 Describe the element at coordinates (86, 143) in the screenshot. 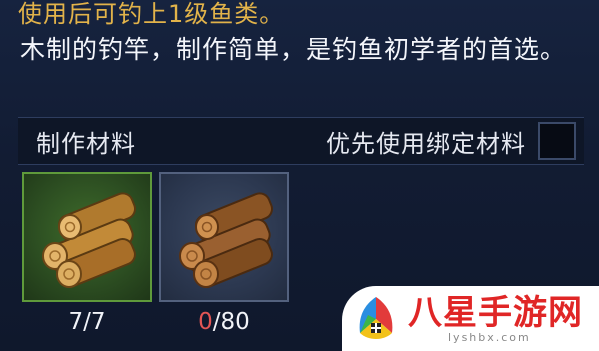

I see `materials-title: 制作材料` at that location.